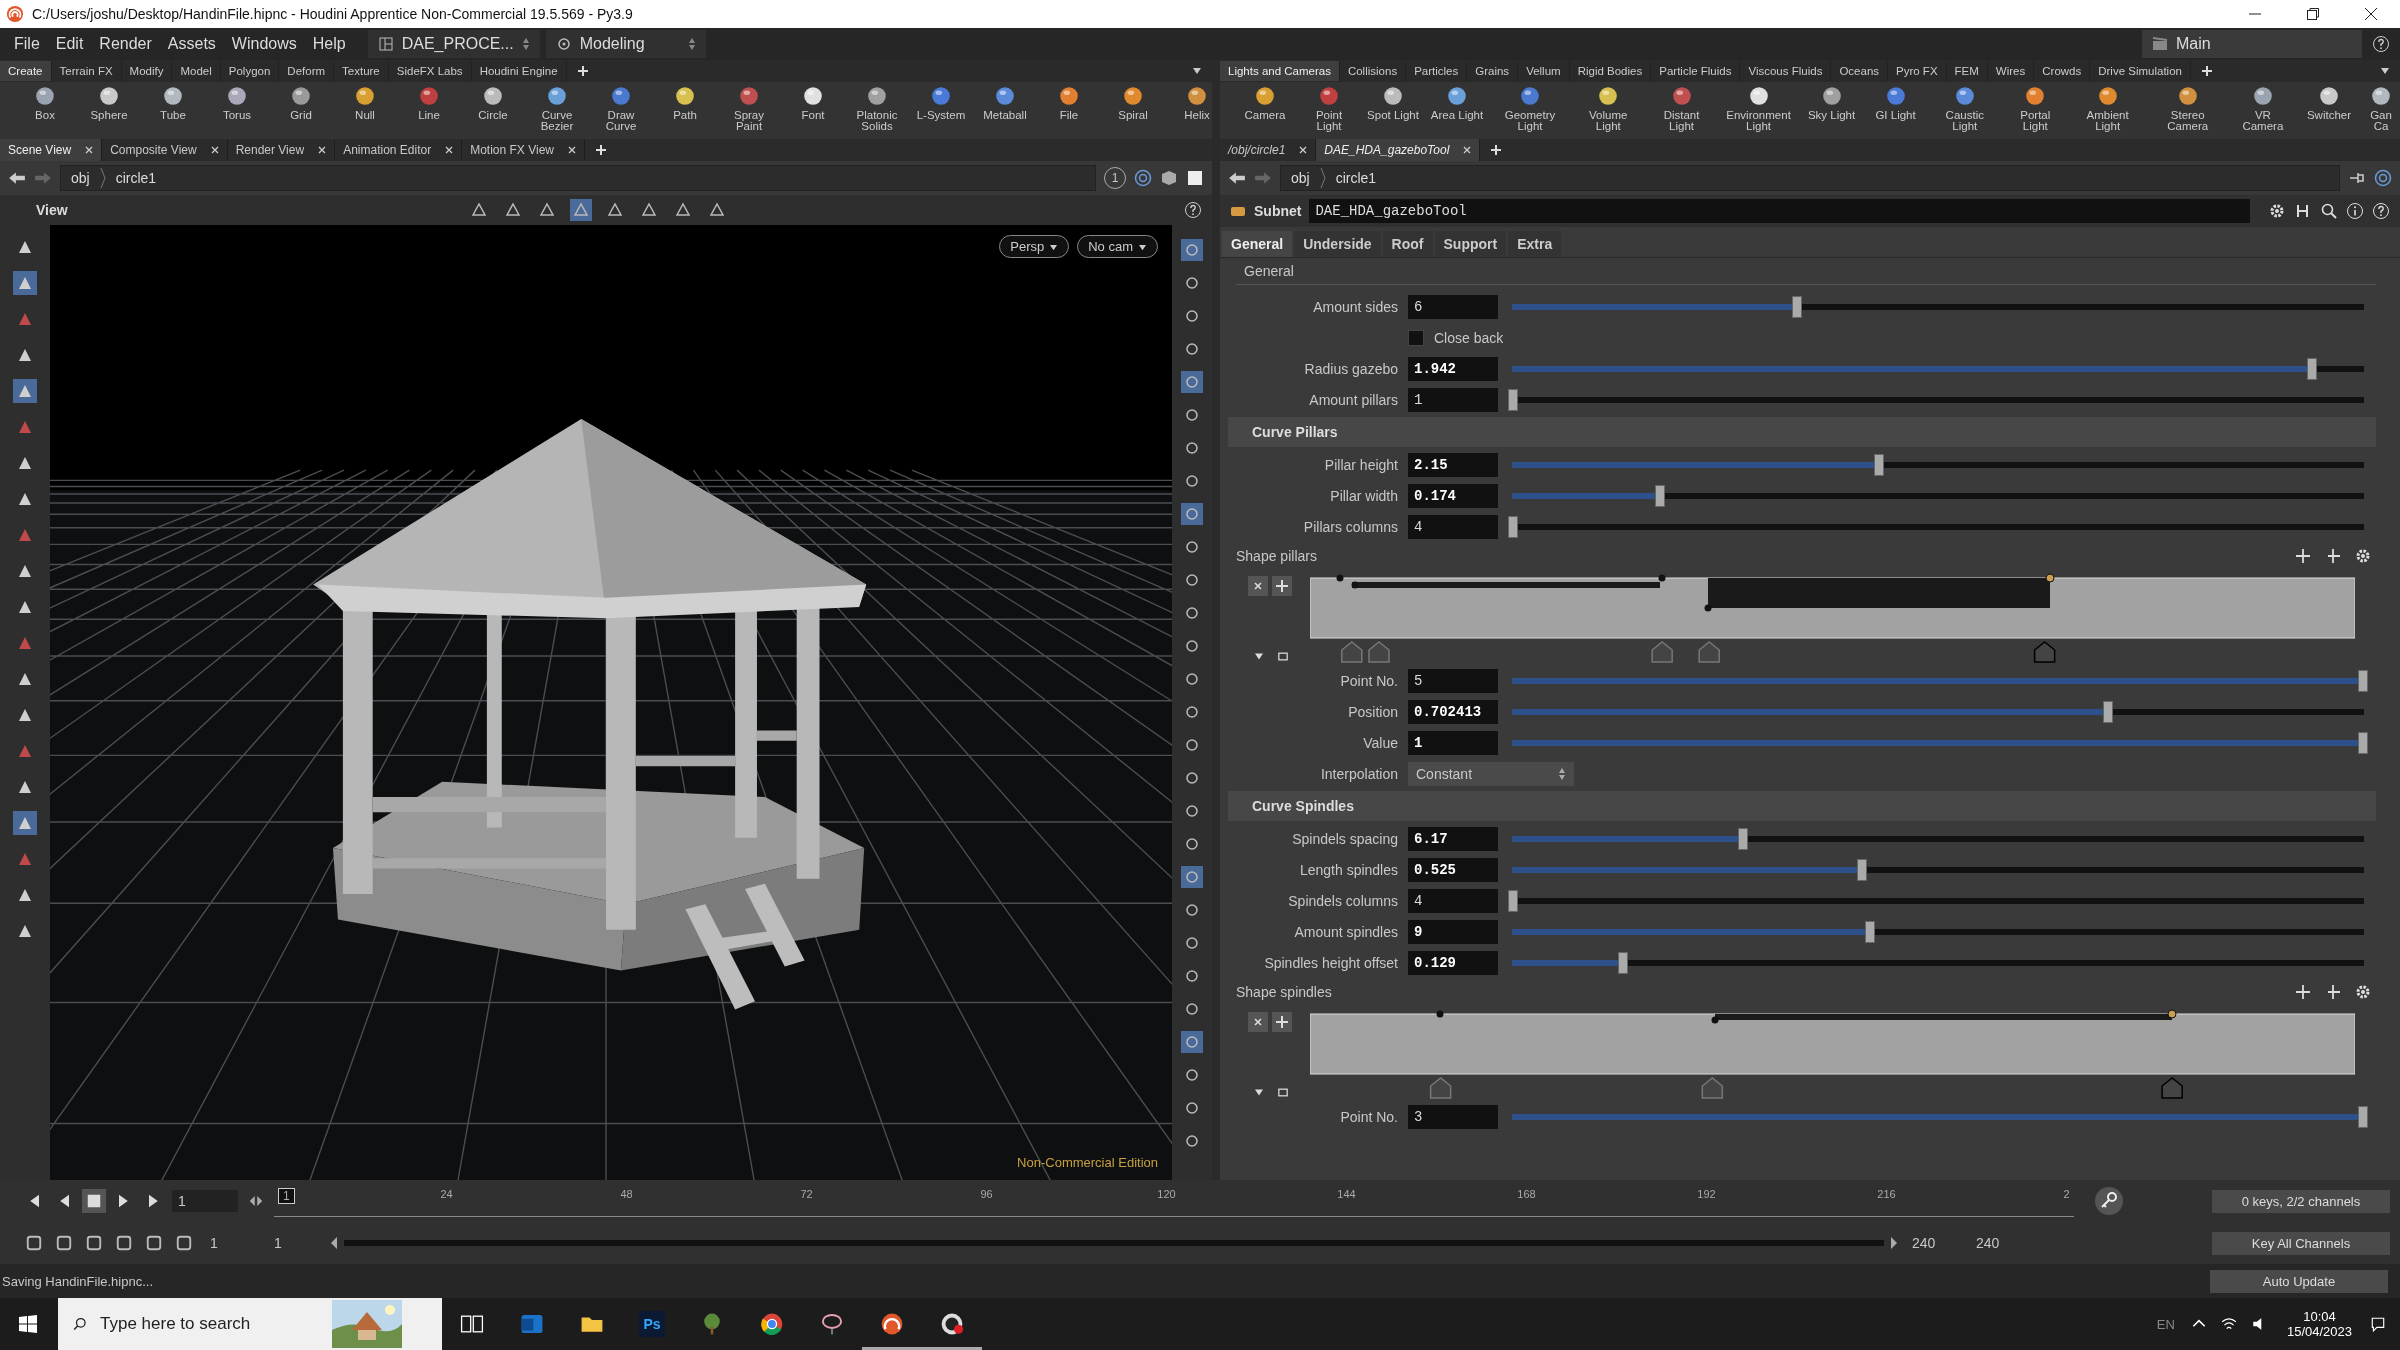 The height and width of the screenshot is (1350, 2400). I want to click on parameter-tab: Roof, so click(1407, 244).